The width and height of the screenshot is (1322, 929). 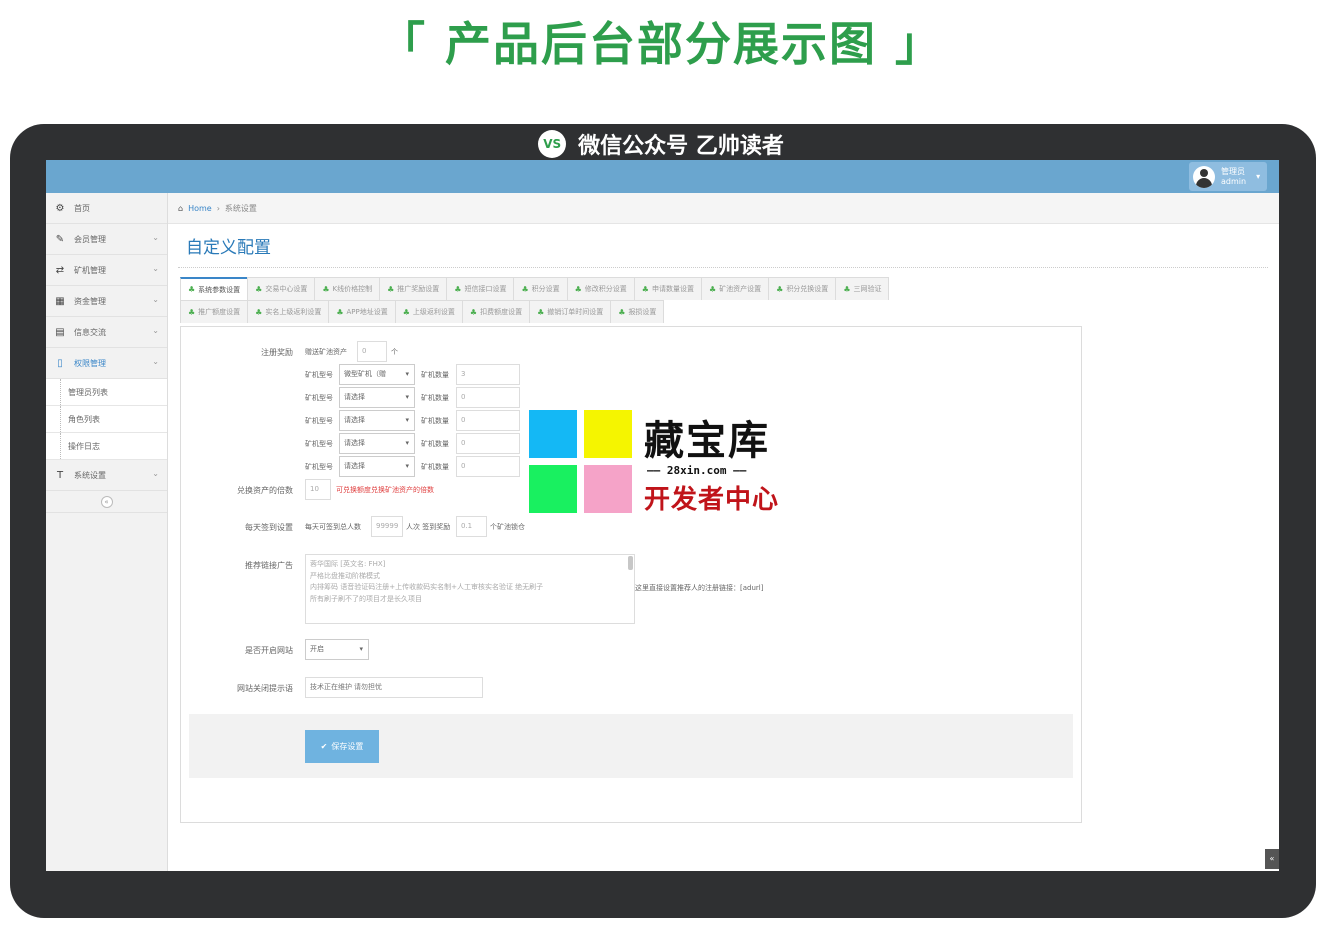 What do you see at coordinates (372, 351) in the screenshot?
I see `register-gift-input: 0` at bounding box center [372, 351].